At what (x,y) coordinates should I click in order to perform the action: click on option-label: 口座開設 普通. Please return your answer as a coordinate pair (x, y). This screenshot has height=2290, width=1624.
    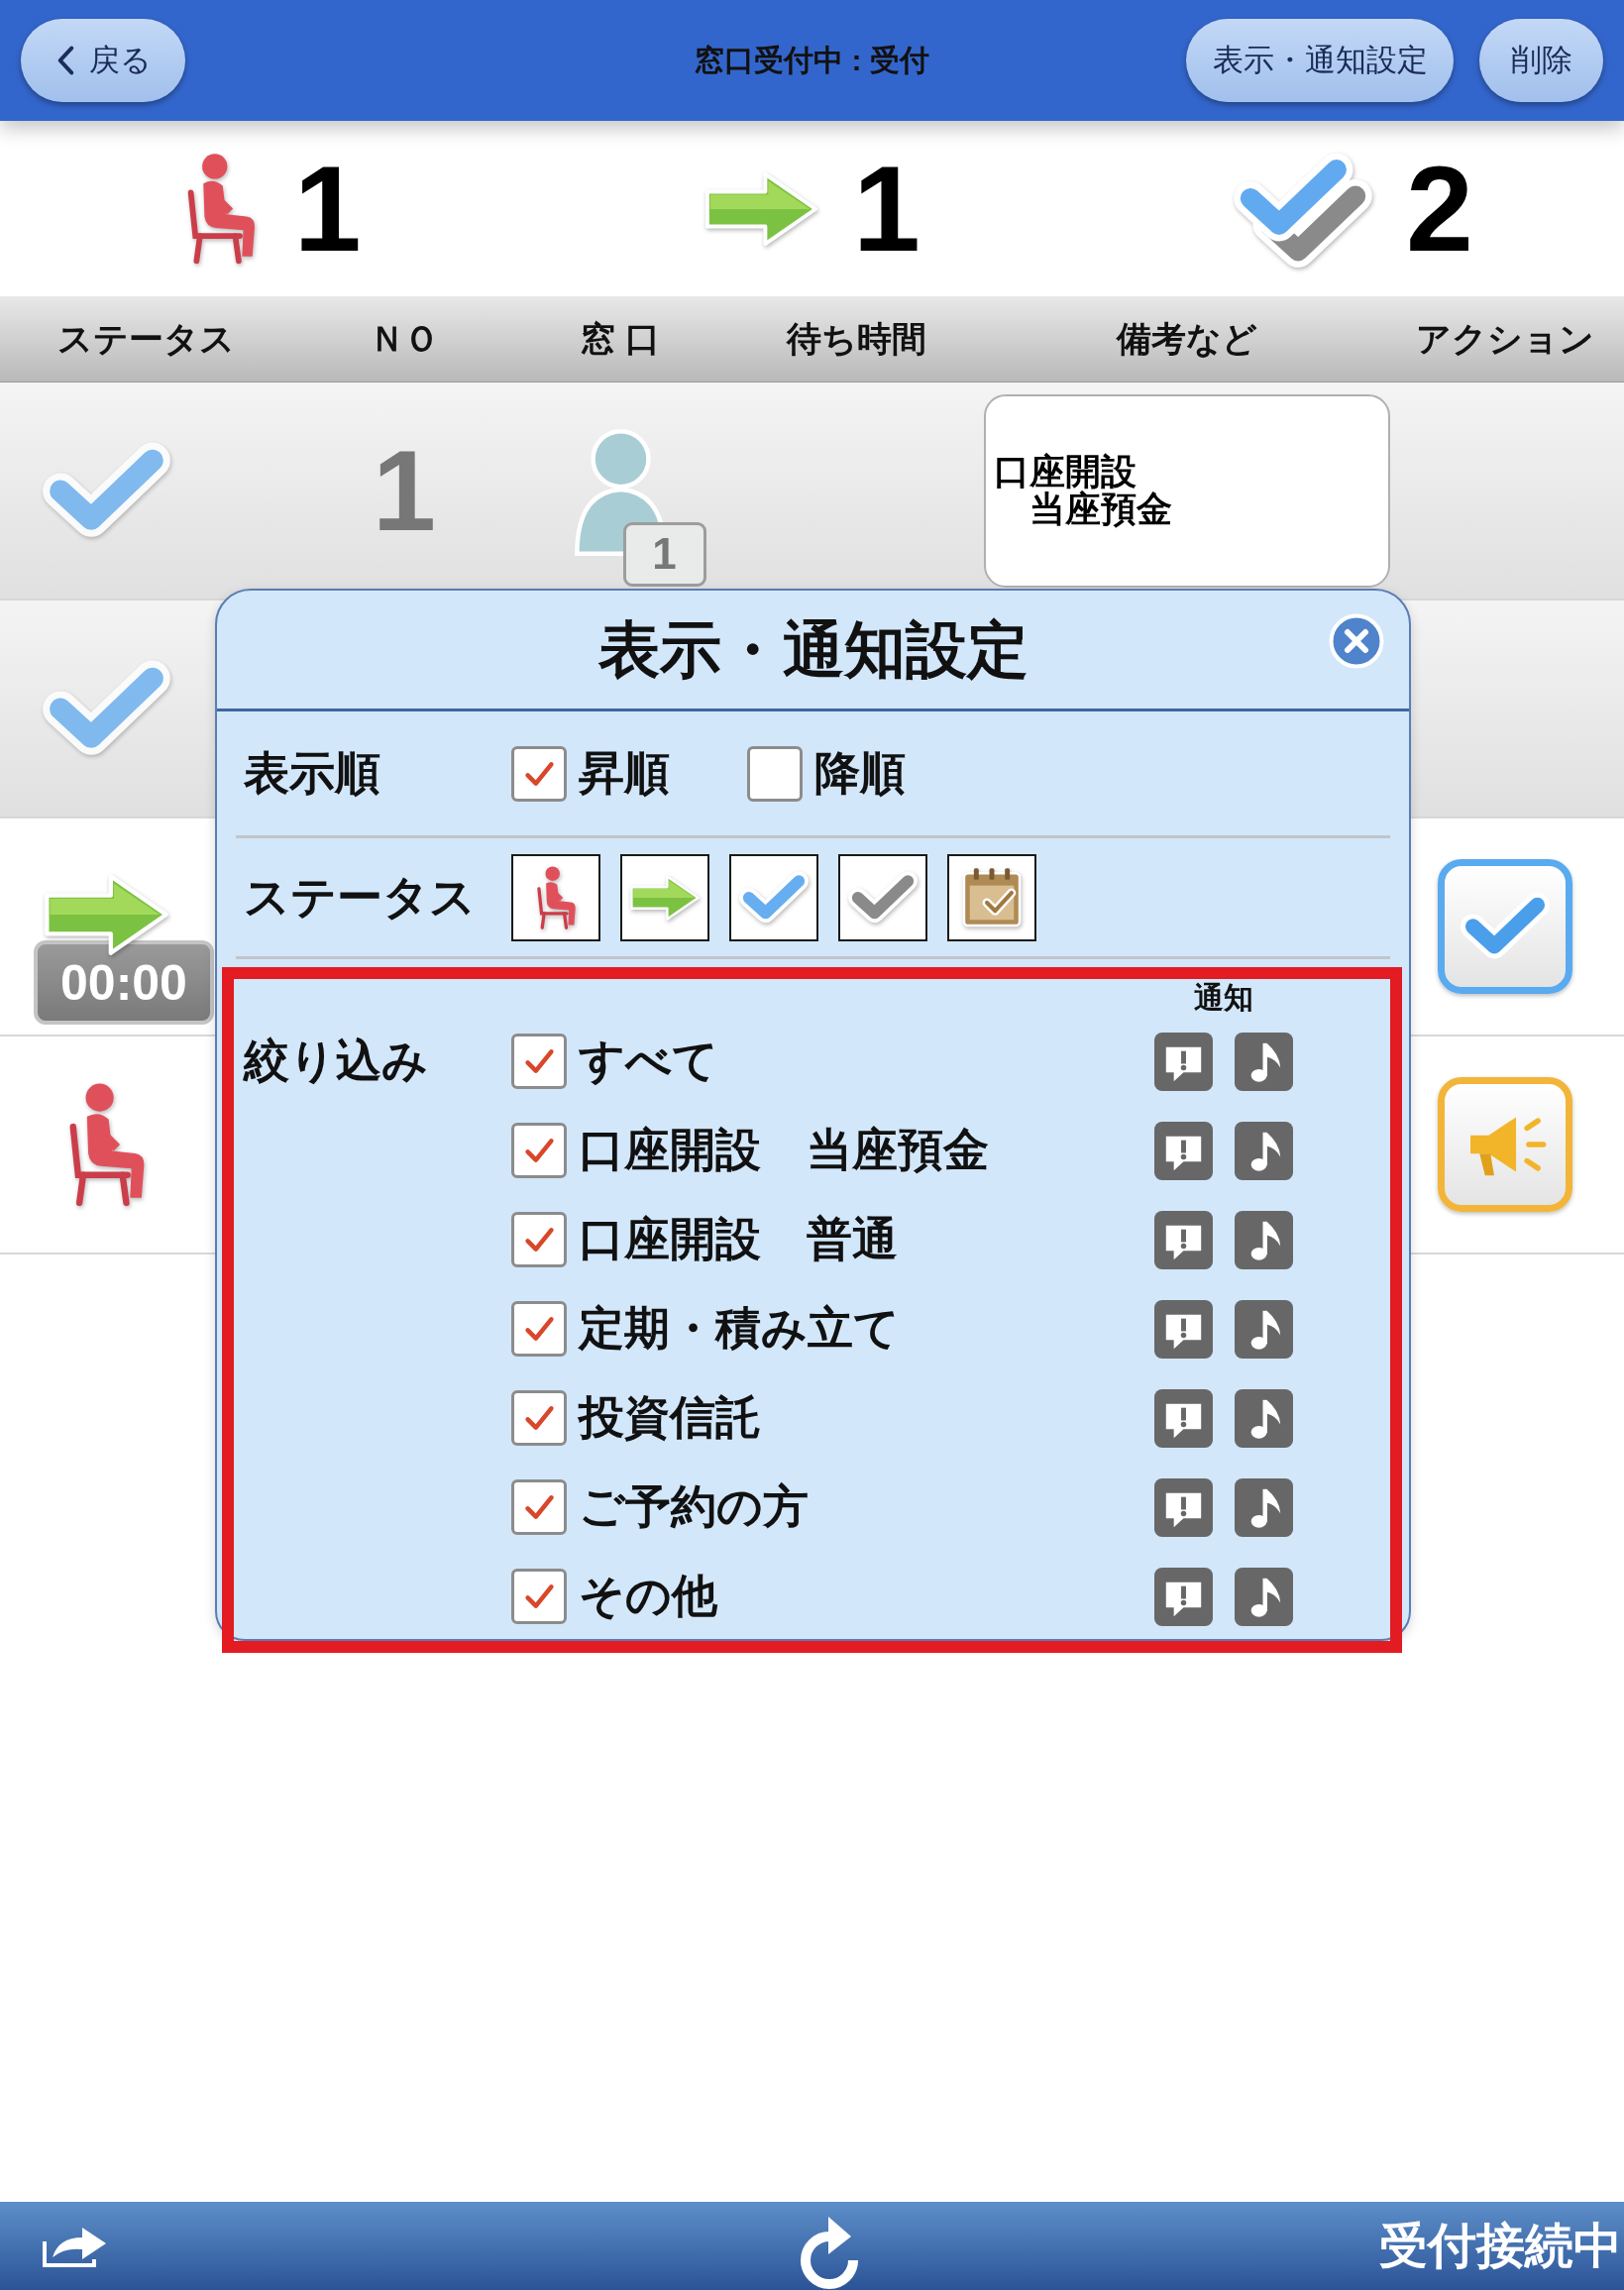
    Looking at the image, I should click on (738, 1239).